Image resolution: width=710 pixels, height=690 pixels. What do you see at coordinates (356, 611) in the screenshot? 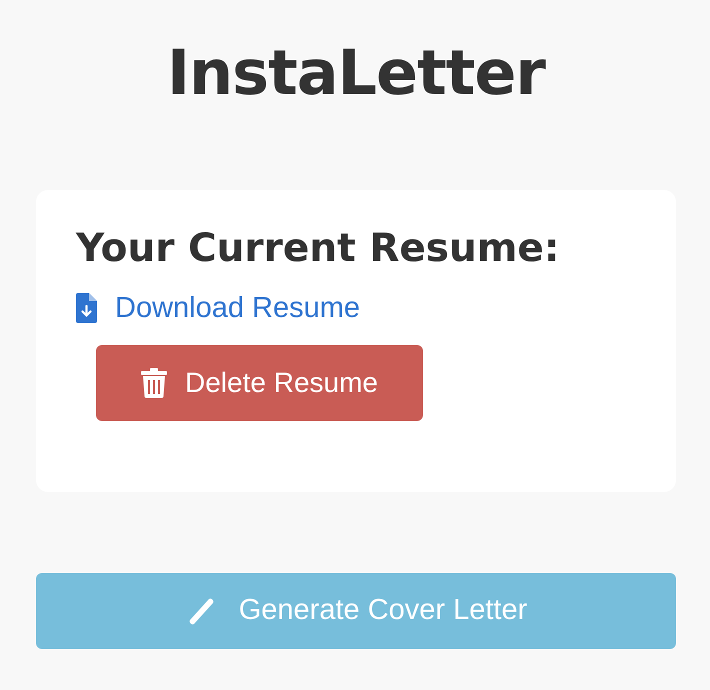
I see `generate-button: Generate Cover Letter` at bounding box center [356, 611].